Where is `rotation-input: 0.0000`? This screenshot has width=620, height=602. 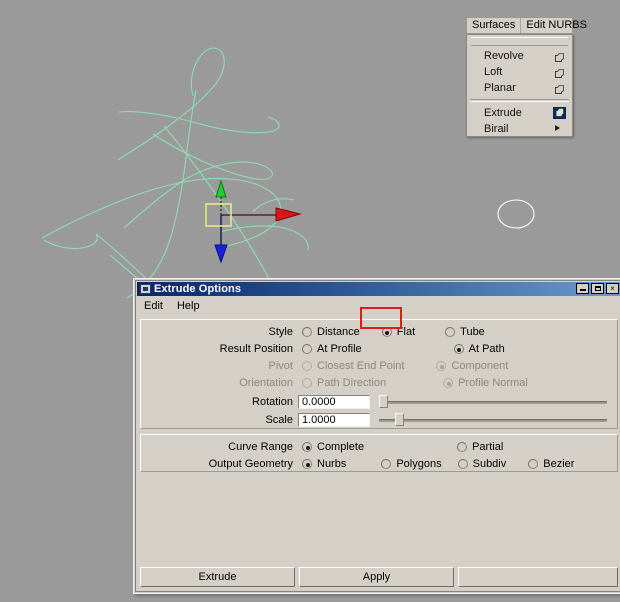 rotation-input: 0.0000 is located at coordinates (334, 402).